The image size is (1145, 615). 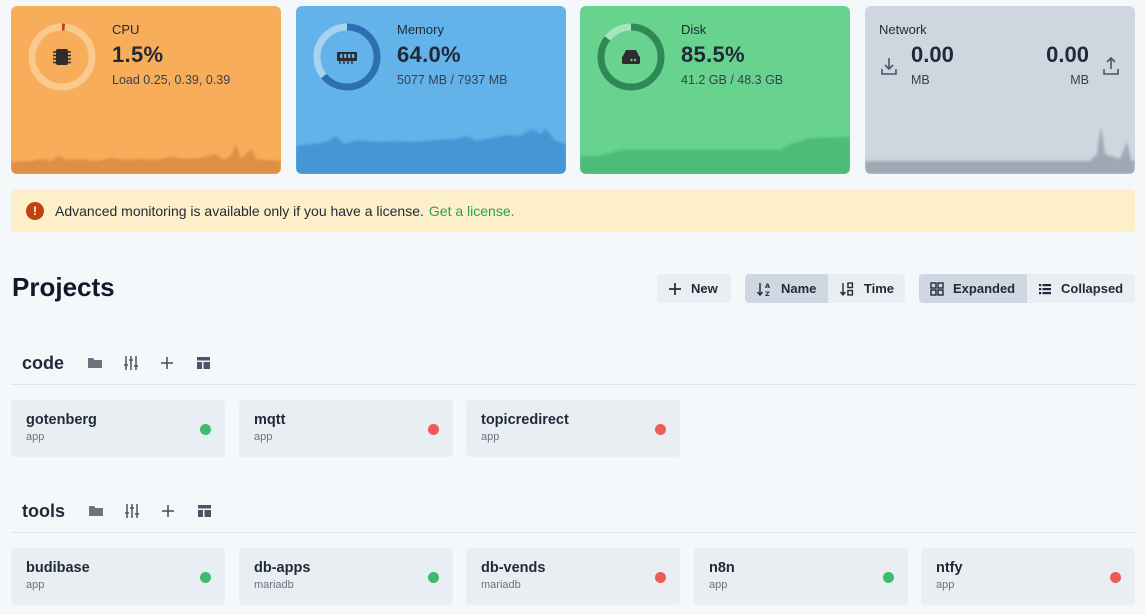 What do you see at coordinates (171, 80) in the screenshot?
I see `cpu-load: Load 0.25, 0.39, 0.39` at bounding box center [171, 80].